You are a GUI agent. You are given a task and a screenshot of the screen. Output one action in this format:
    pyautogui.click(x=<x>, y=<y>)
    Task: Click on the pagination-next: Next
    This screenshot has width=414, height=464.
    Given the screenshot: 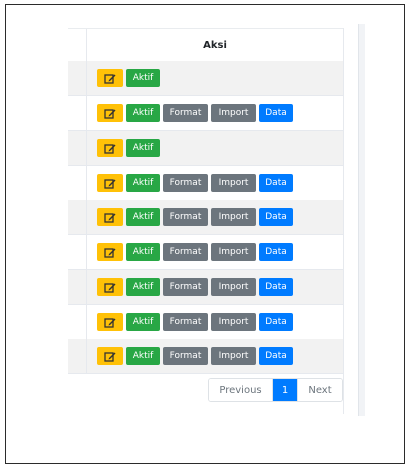 What is the action you would take?
    pyautogui.click(x=319, y=390)
    